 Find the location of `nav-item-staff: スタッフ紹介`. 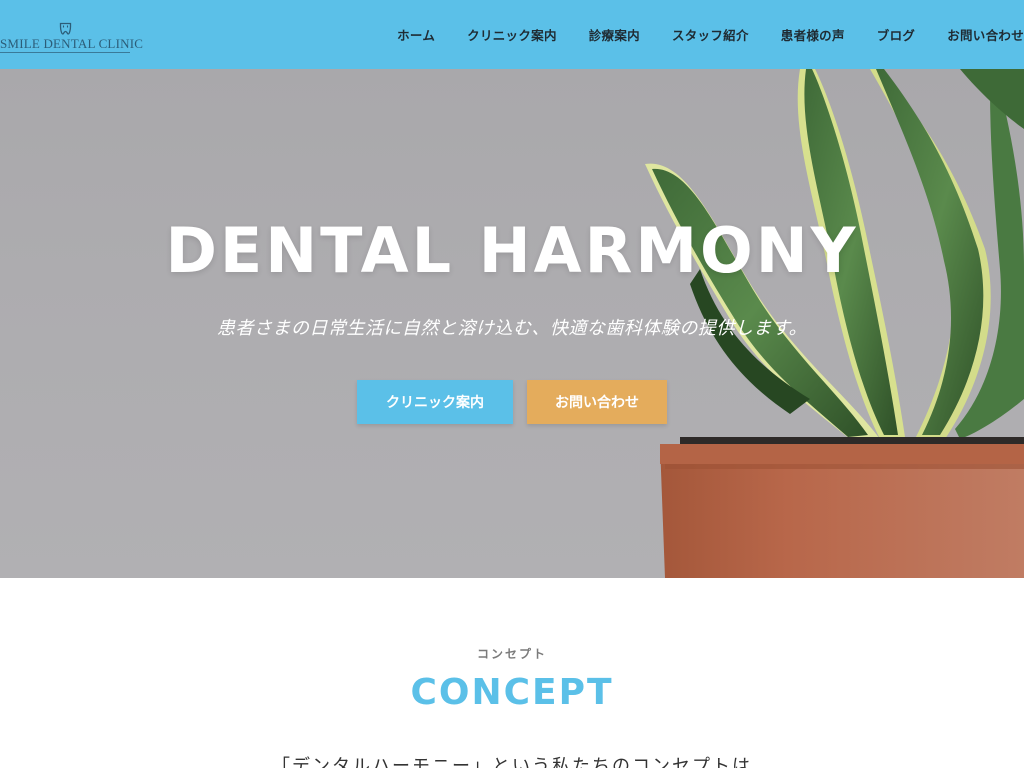

nav-item-staff: スタッフ紹介 is located at coordinates (710, 34).